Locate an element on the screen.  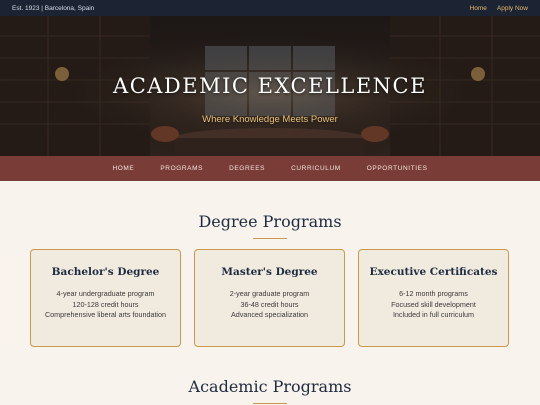
card-title: Bachelor's Degree is located at coordinates (105, 272).